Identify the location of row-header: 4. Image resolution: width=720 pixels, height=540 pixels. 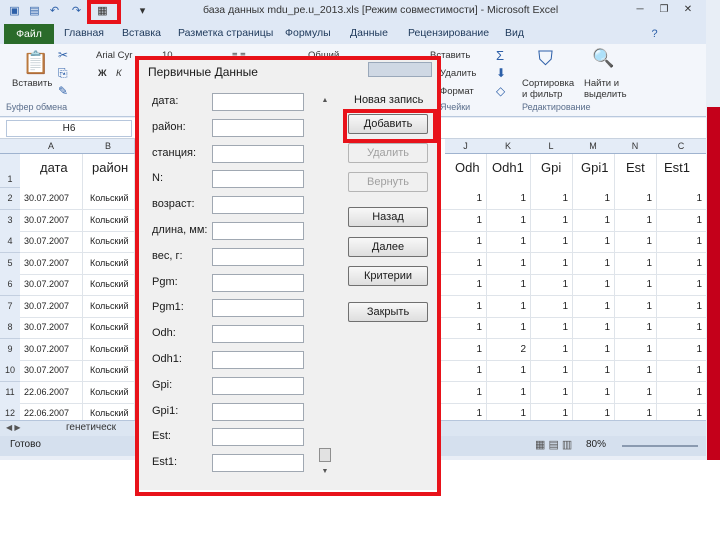
(10, 242).